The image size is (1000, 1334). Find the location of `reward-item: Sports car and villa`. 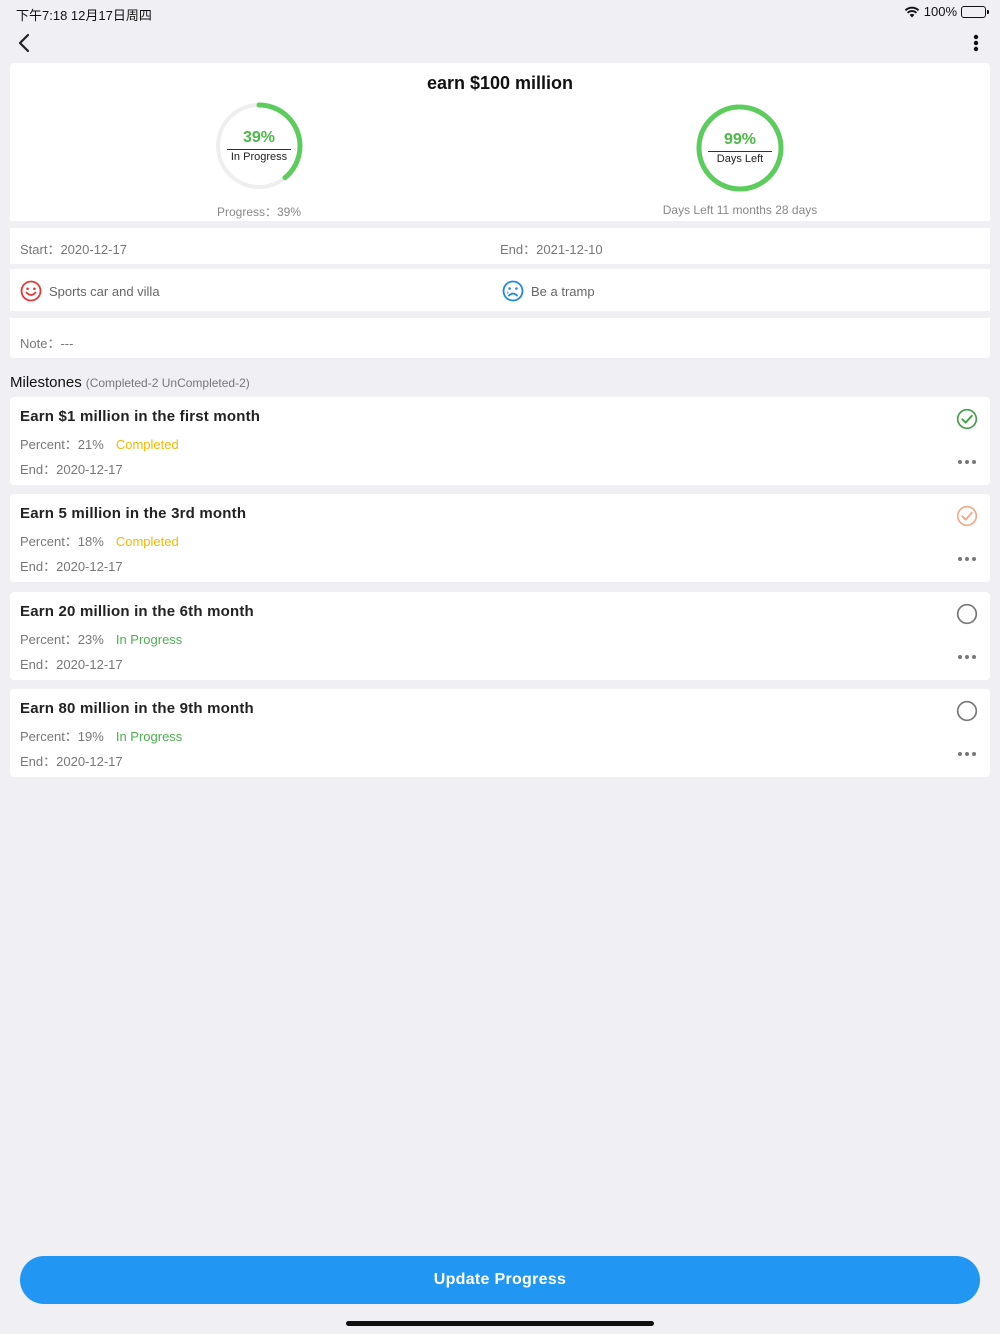

reward-item: Sports car and villa is located at coordinates (90, 291).